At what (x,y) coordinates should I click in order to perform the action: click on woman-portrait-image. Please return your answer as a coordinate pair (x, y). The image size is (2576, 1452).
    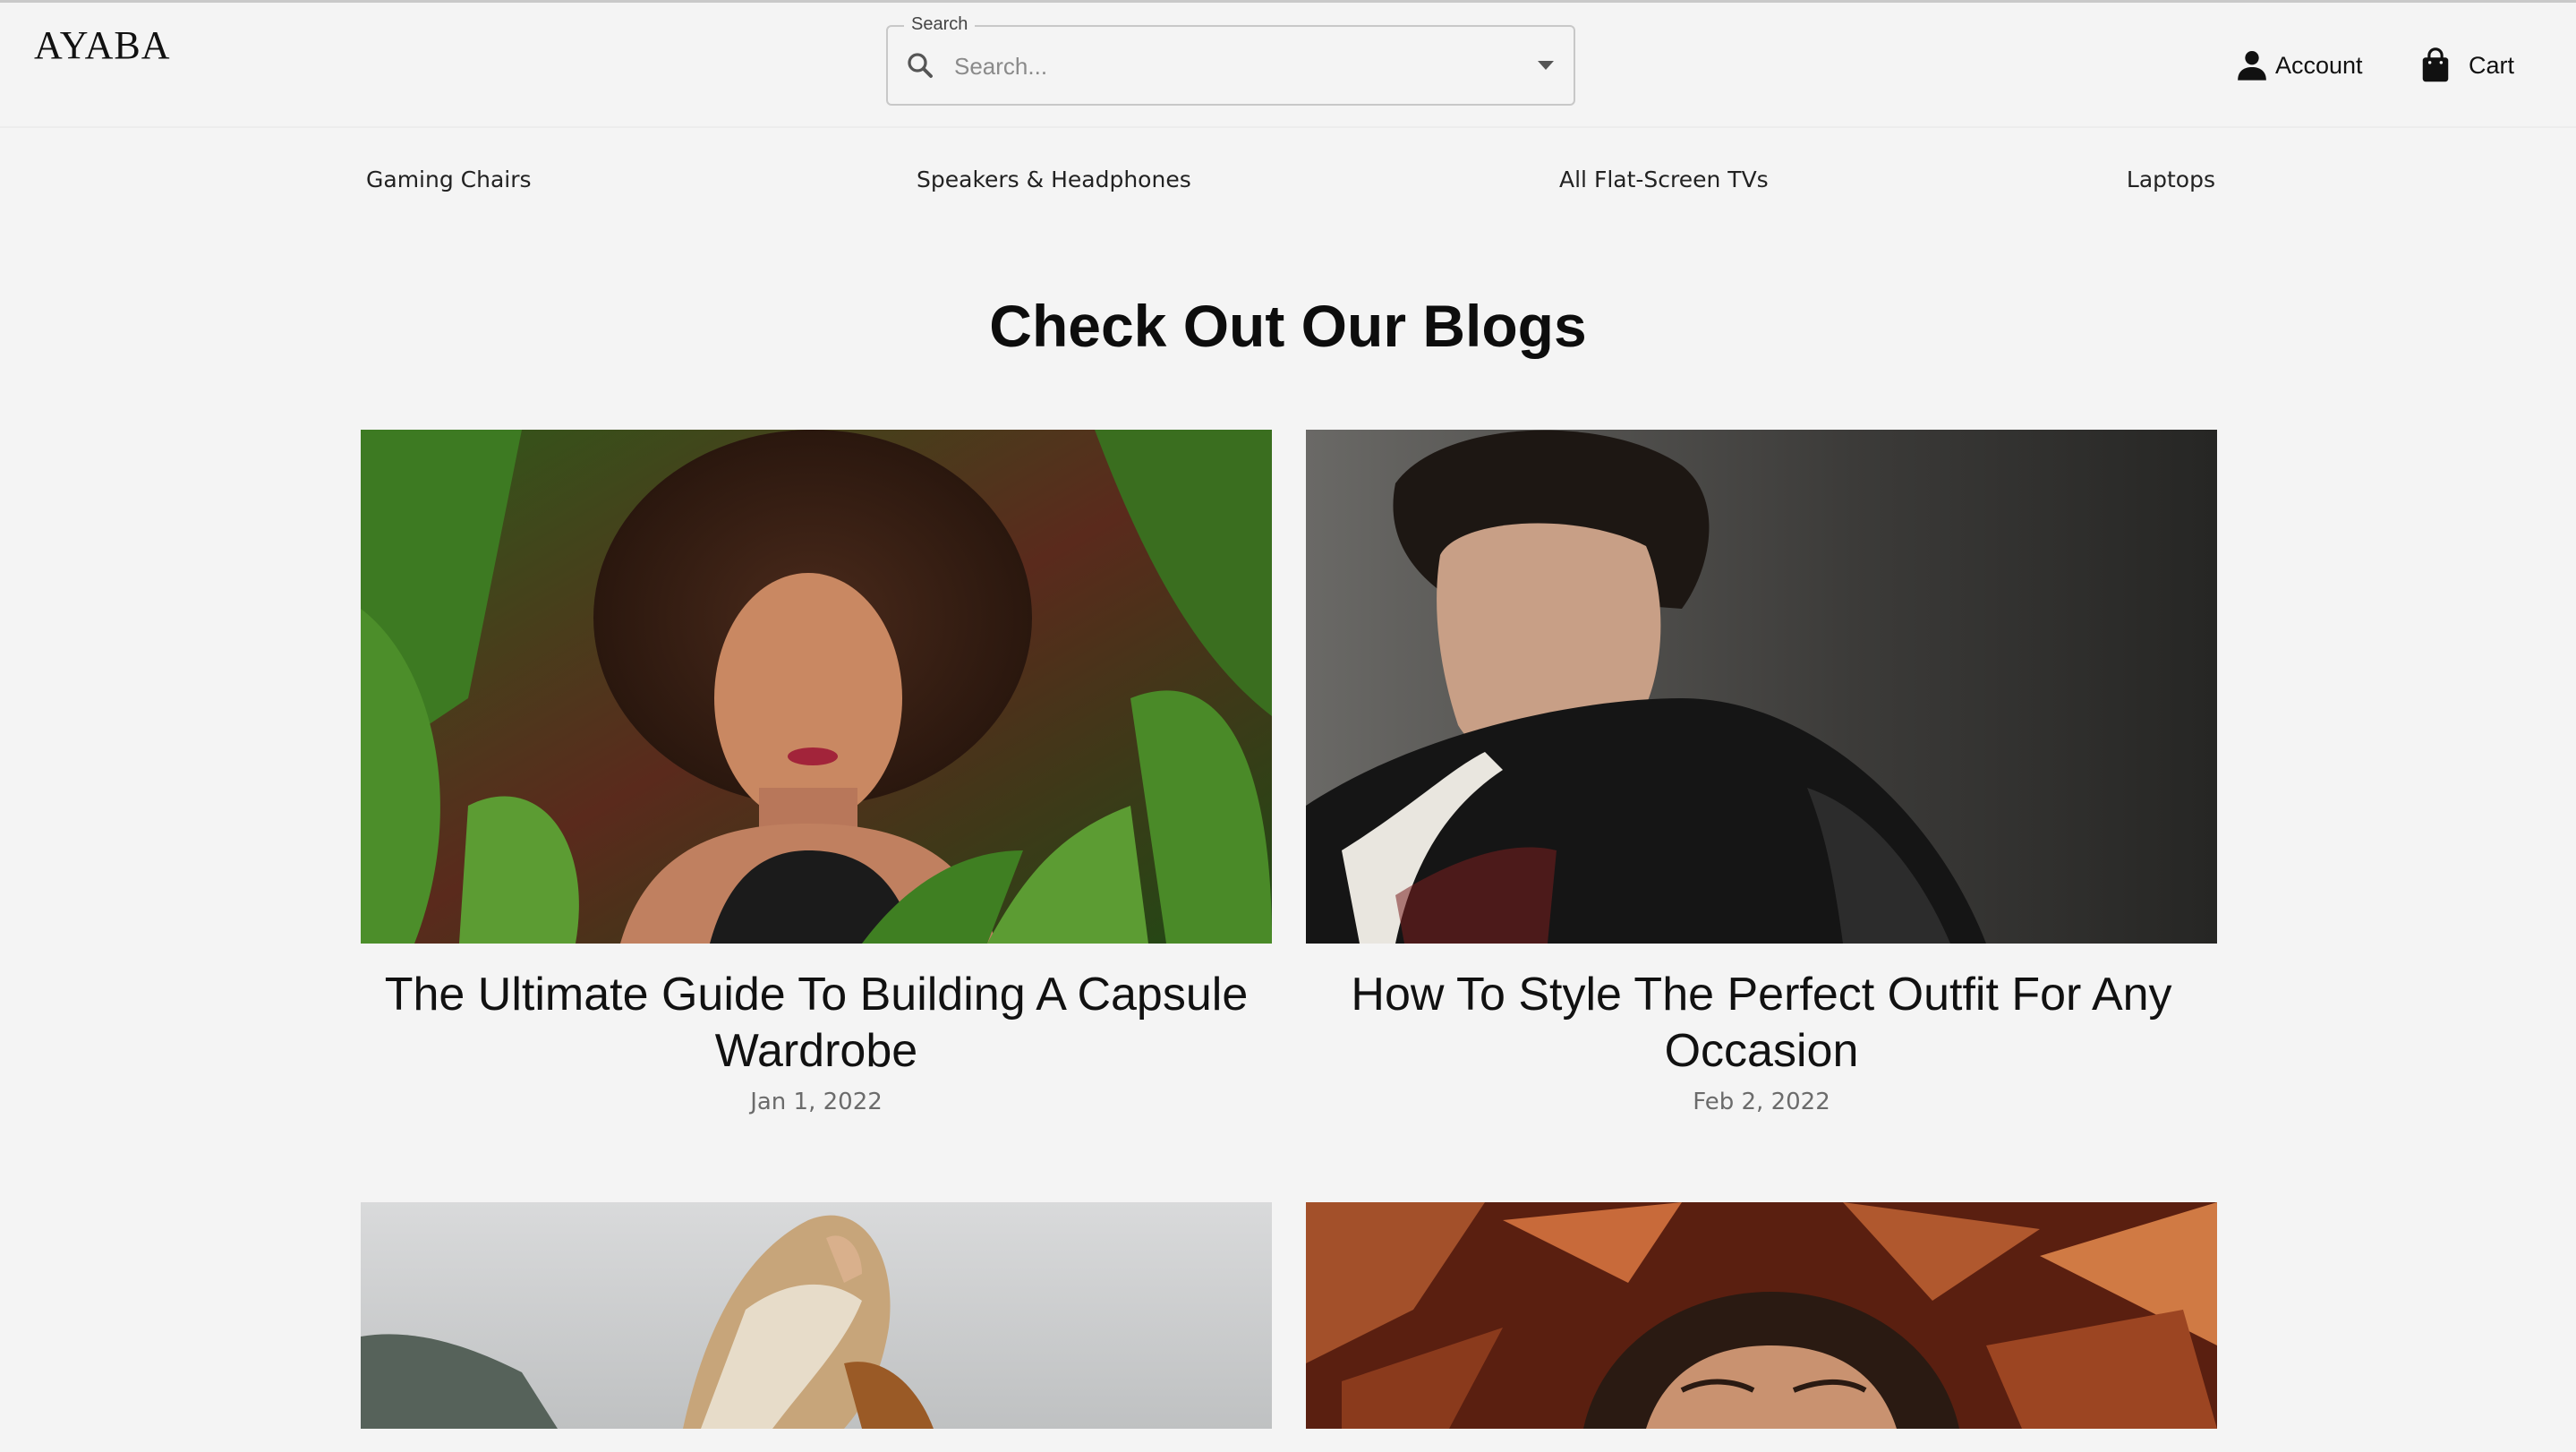
    Looking at the image, I should click on (816, 687).